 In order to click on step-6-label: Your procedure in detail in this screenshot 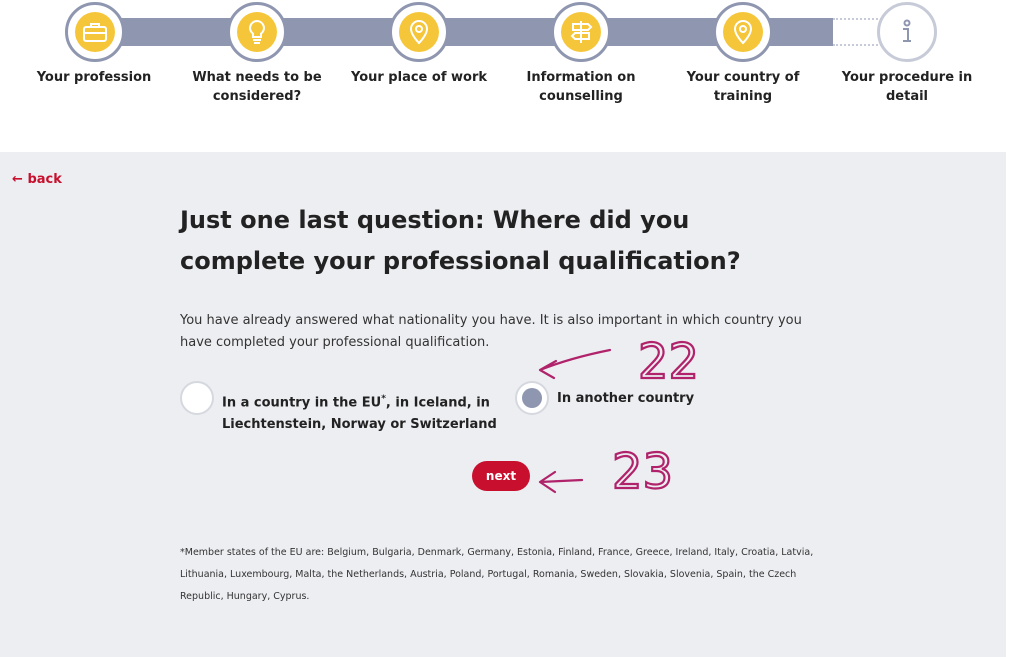, I will do `click(907, 87)`.